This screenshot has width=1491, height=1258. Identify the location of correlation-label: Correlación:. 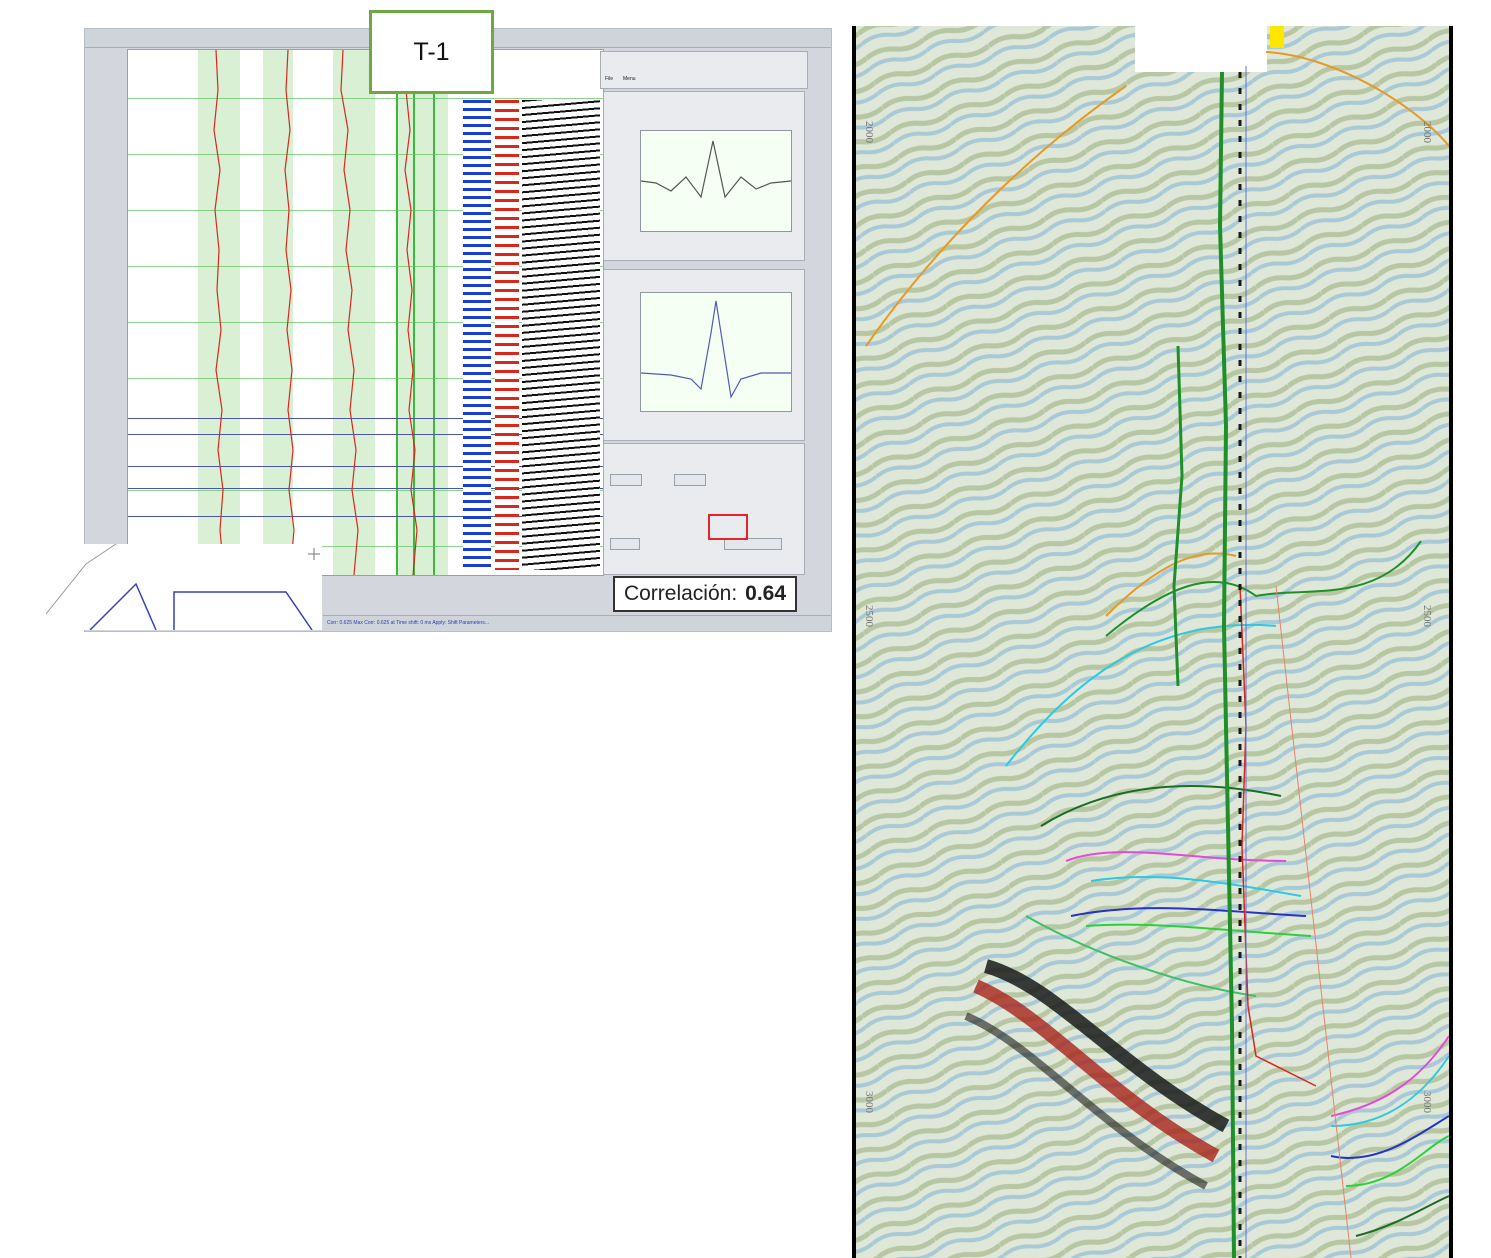
(680, 593).